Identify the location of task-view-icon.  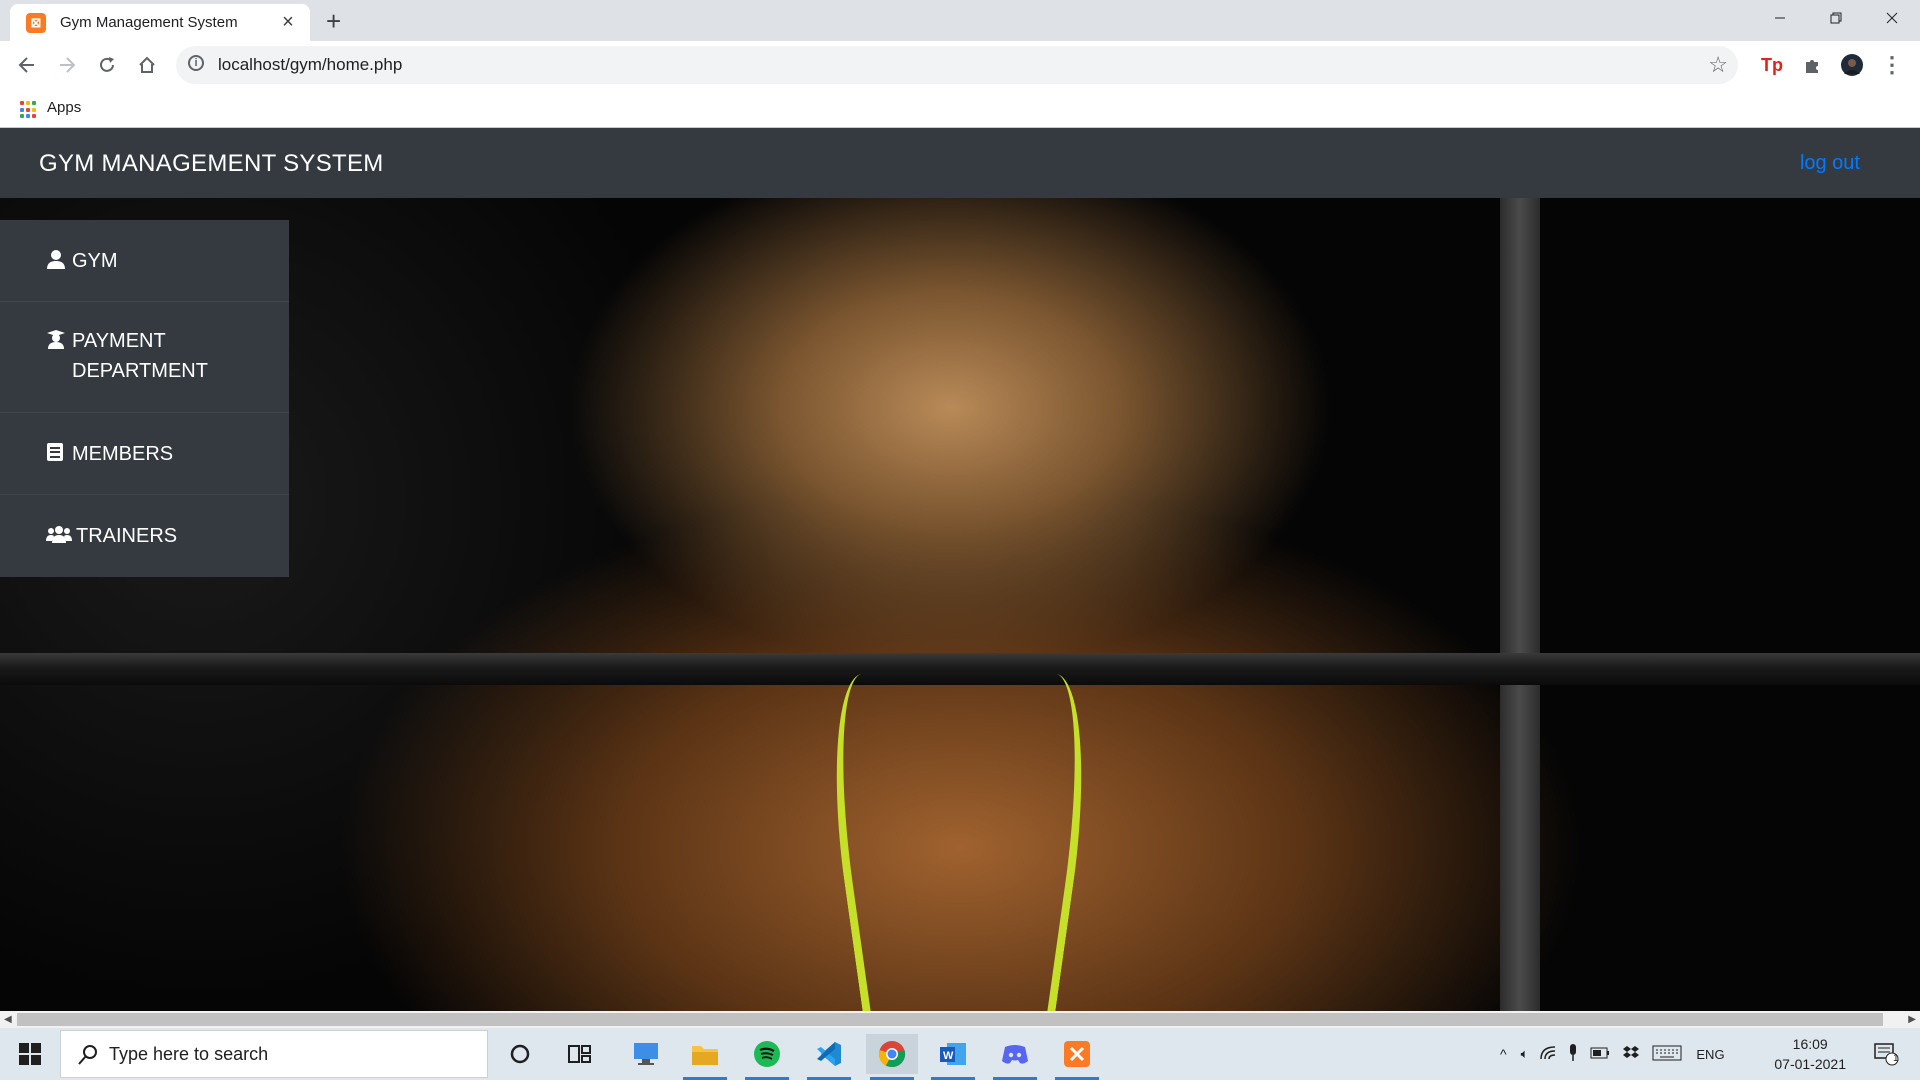
(580, 1054).